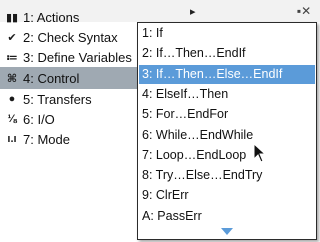 The height and width of the screenshot is (242, 320). Describe the element at coordinates (260, 153) in the screenshot. I see `mouse-pointer-icon` at that location.